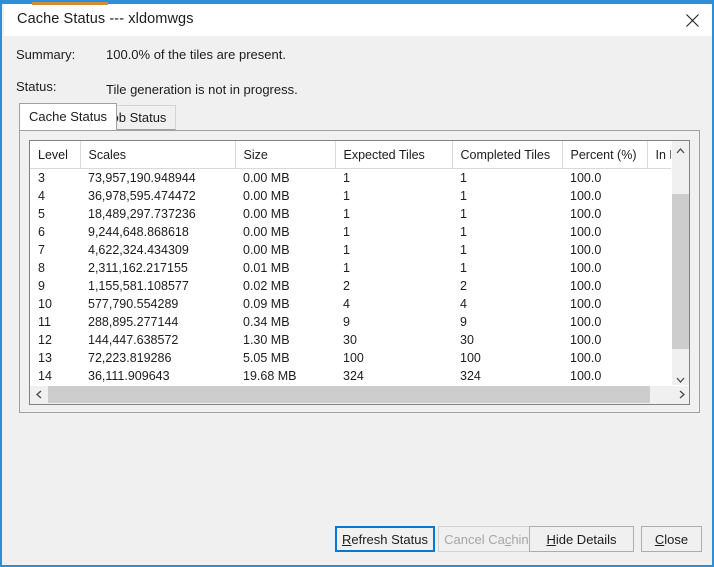 The width and height of the screenshot is (714, 567). What do you see at coordinates (351, 376) in the screenshot?
I see `table-row: 14 36,111.909643 19.68 MB 324 324 100.0` at bounding box center [351, 376].